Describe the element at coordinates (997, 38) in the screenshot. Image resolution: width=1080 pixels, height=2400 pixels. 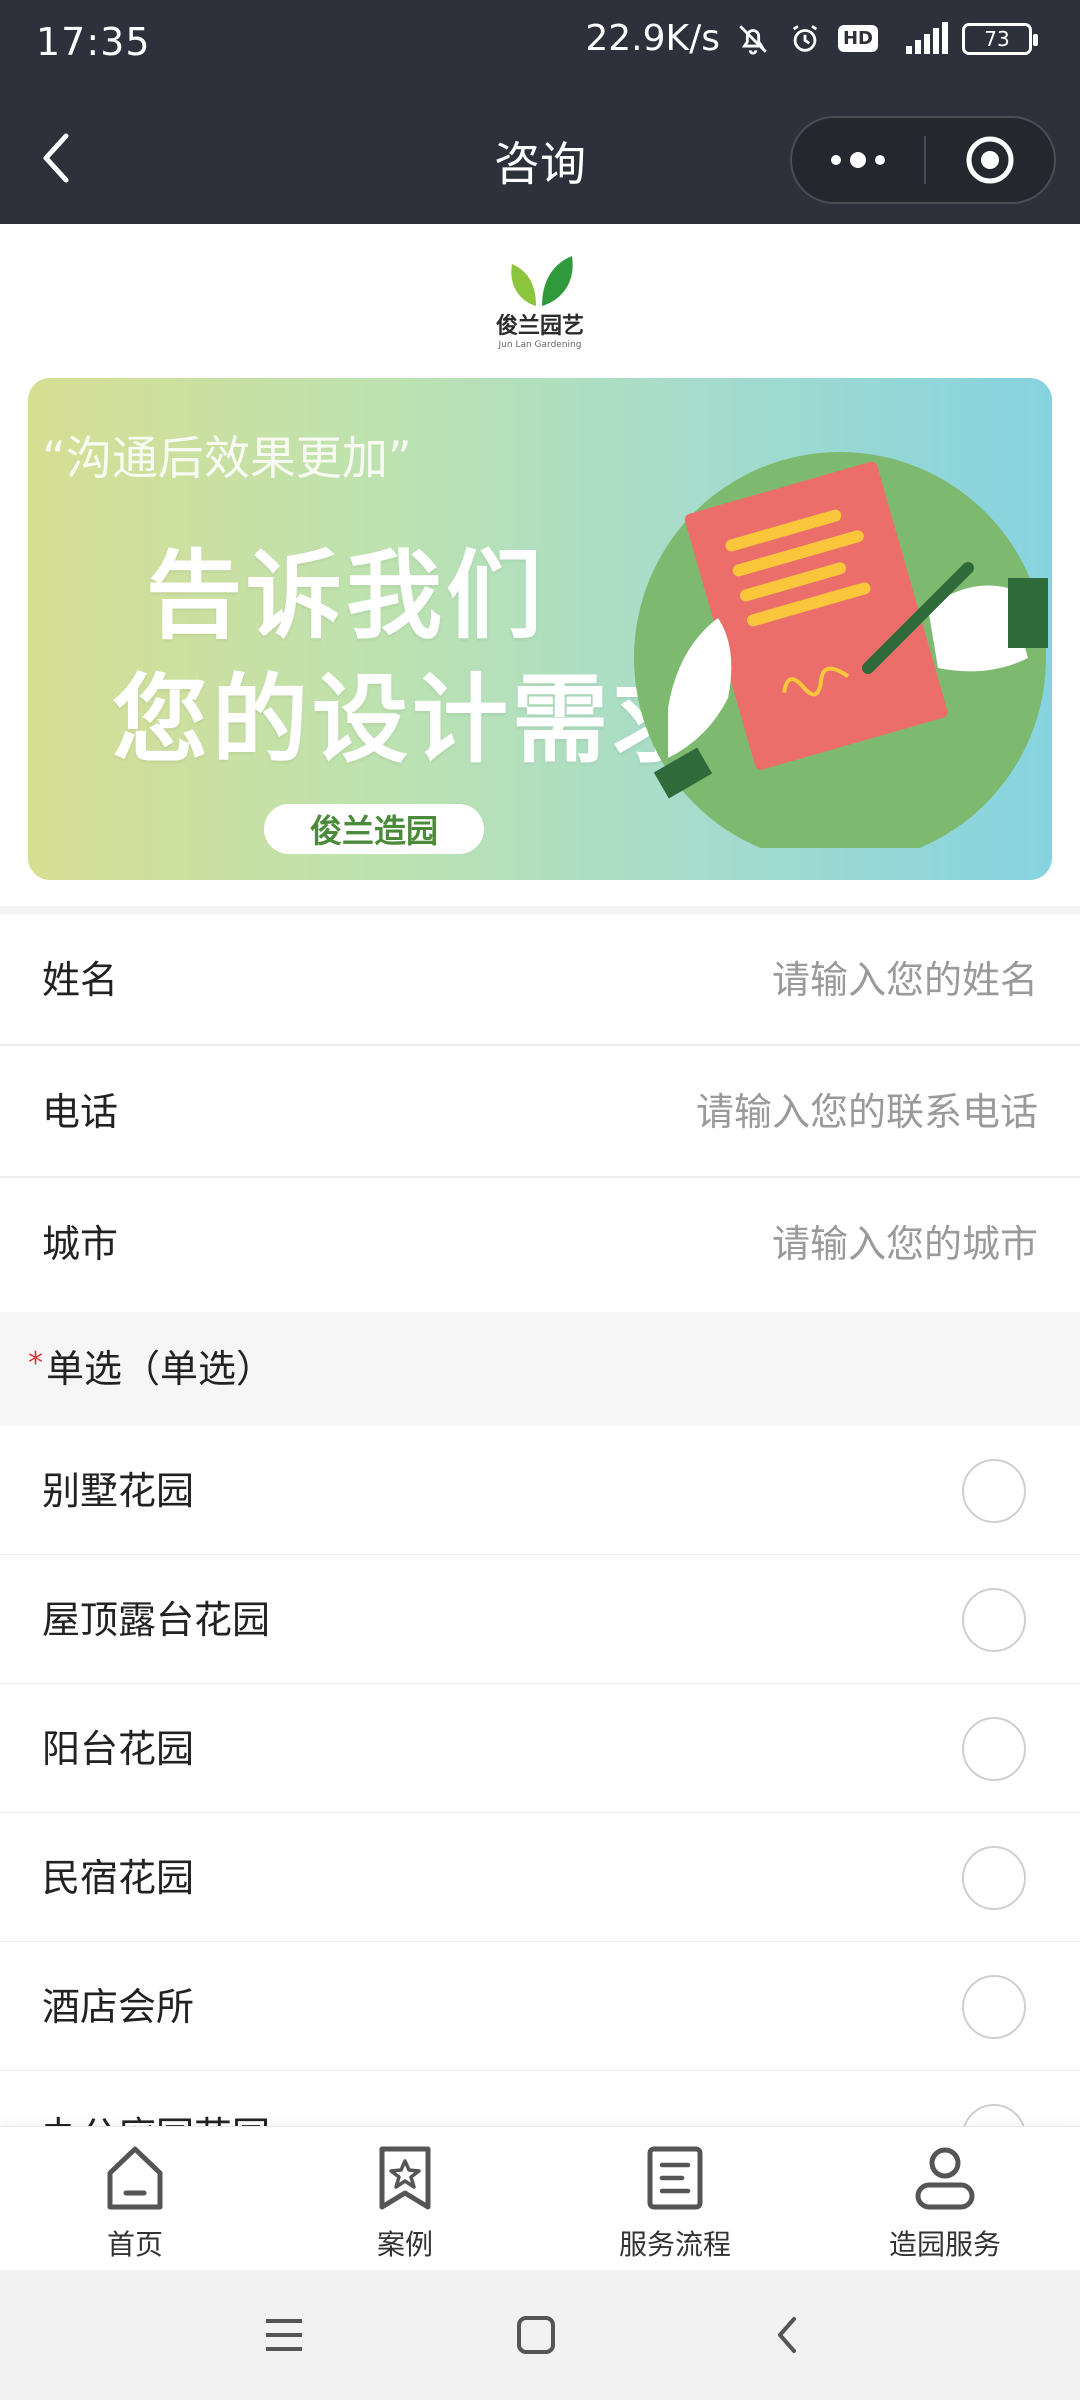
I see `battery-level: 73` at that location.